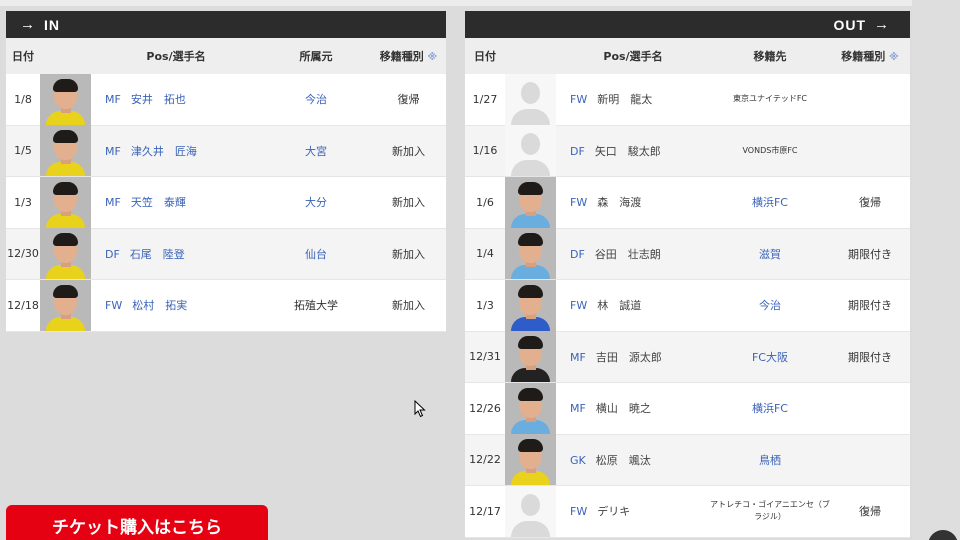  I want to click on out-table-row: 1/4 DF 谷田 壮志朗 滋賀 期限付き, so click(687, 254).